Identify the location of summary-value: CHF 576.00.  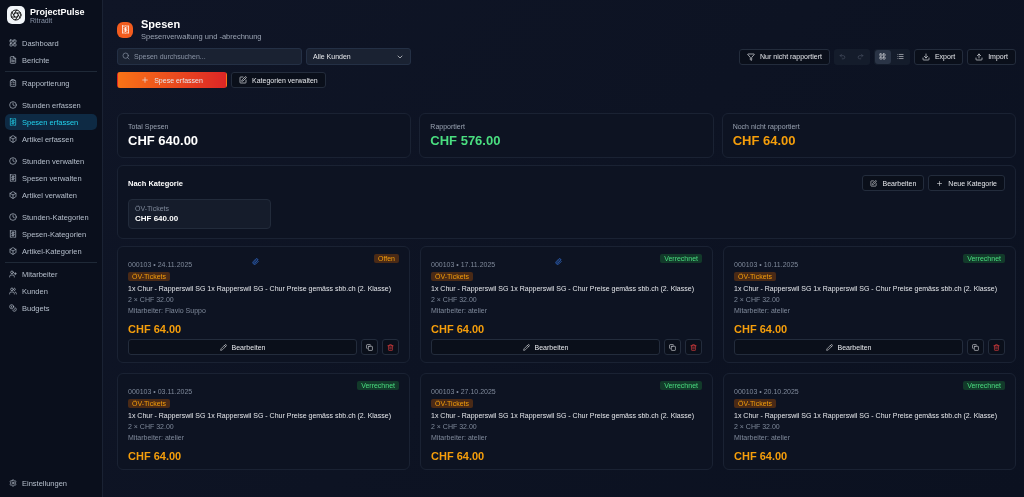
(466, 140).